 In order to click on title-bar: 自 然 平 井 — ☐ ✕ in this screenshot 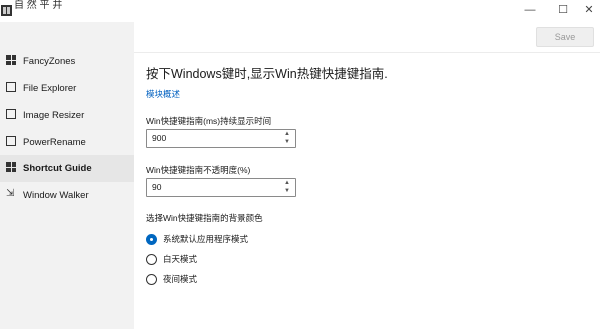, I will do `click(300, 11)`.